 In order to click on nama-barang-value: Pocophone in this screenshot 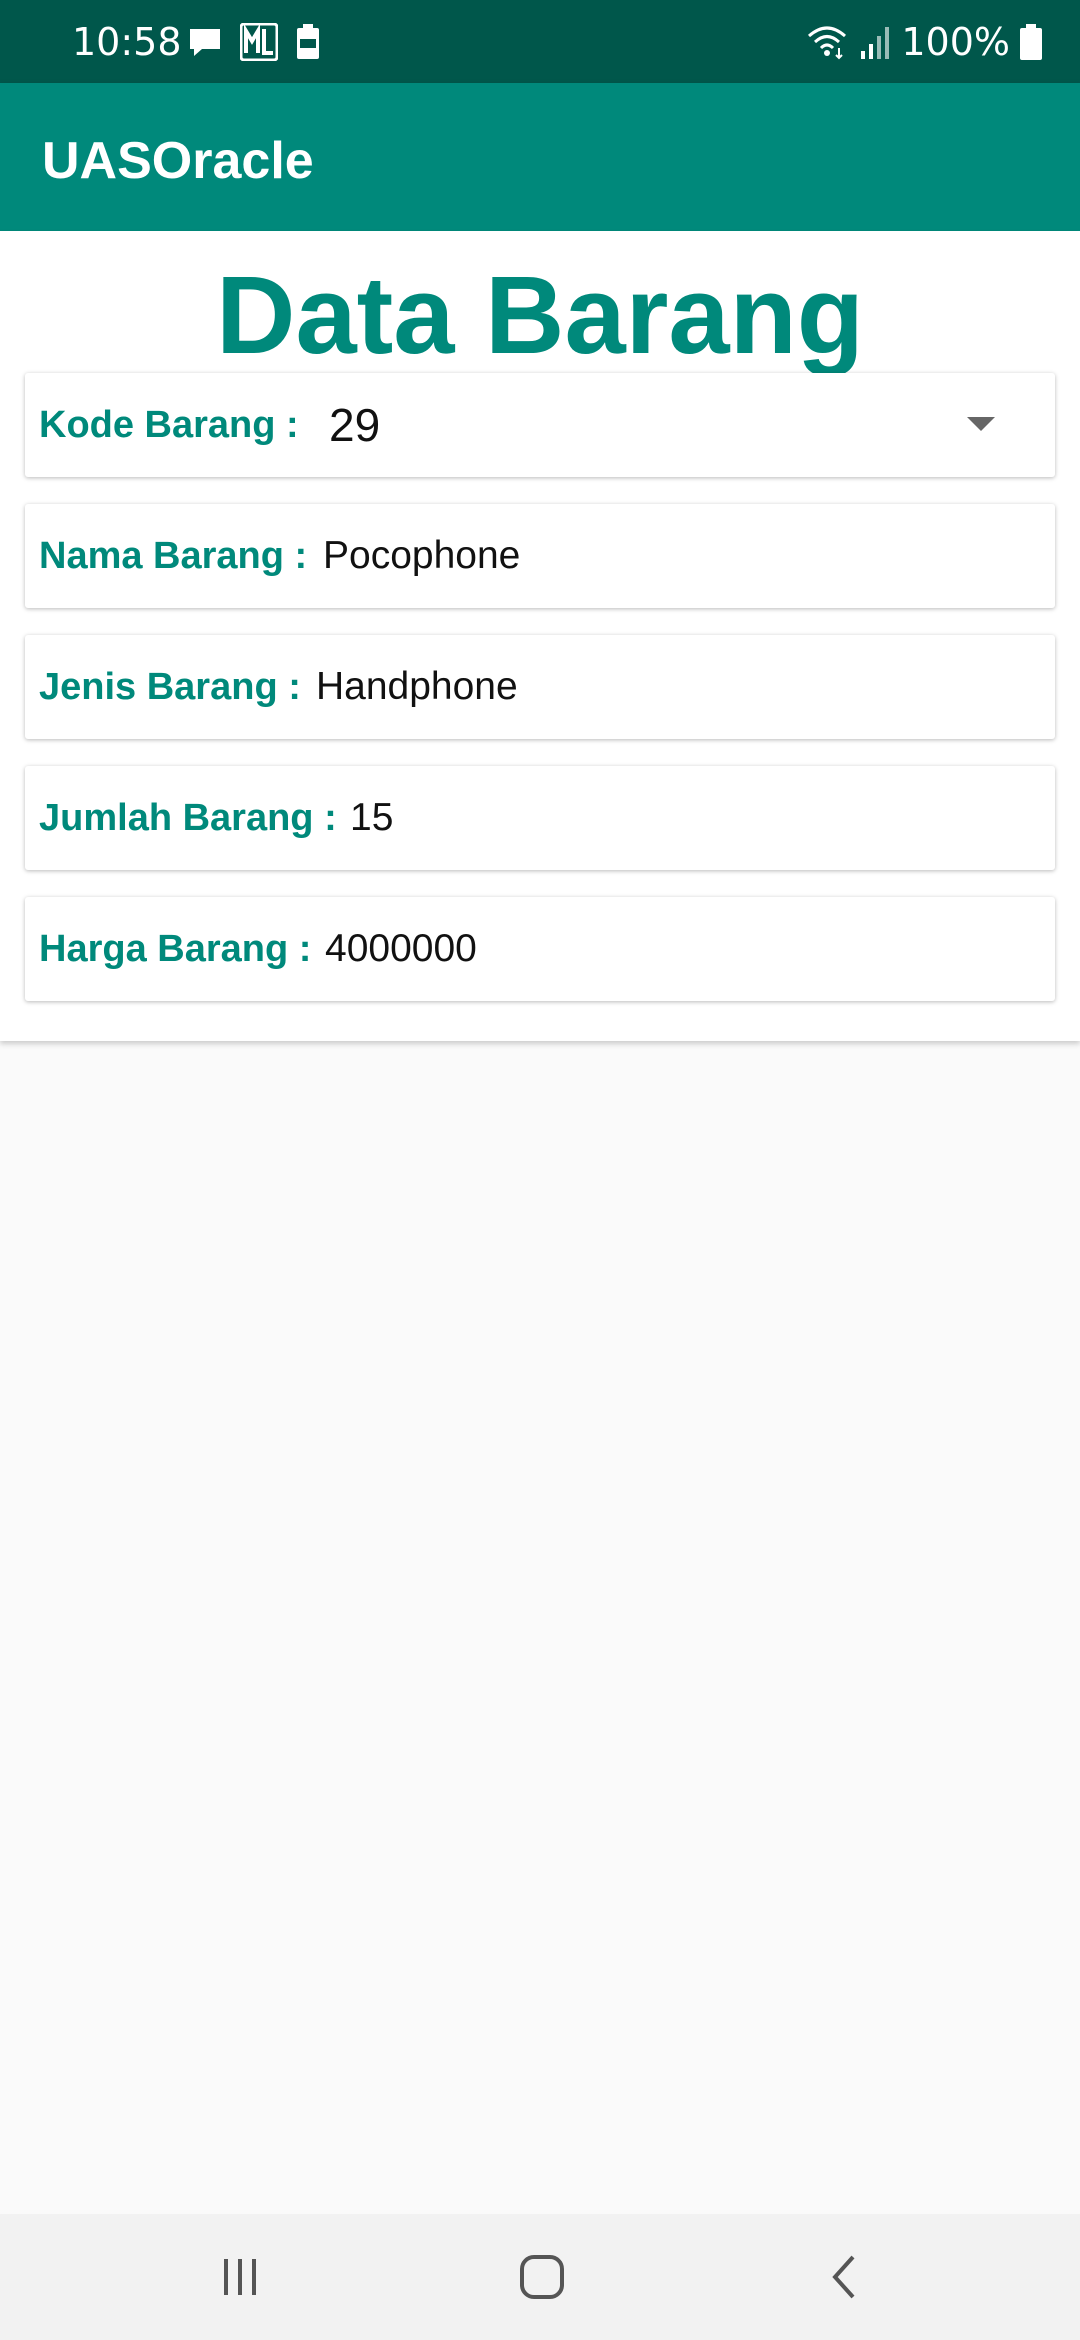, I will do `click(422, 555)`.